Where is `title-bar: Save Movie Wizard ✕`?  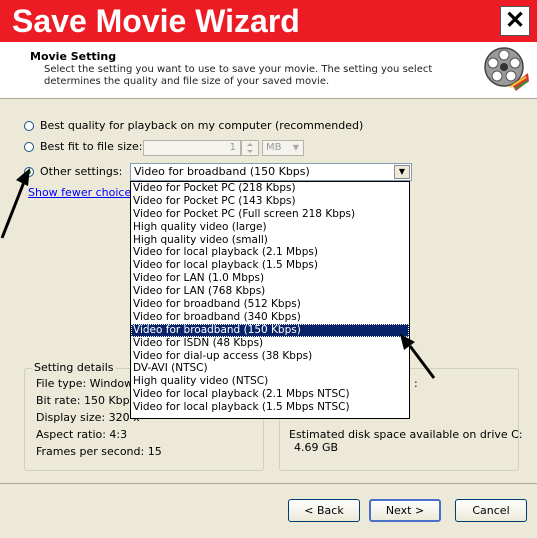
title-bar: Save Movie Wizard ✕ is located at coordinates (268, 21).